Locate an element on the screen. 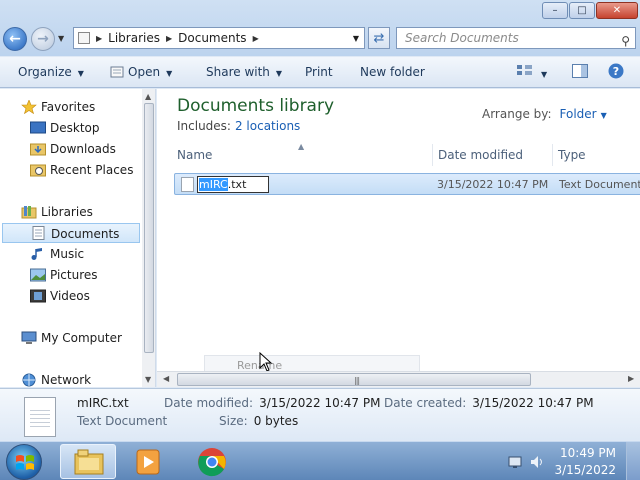 Image resolution: width=640 pixels, height=480 pixels. refresh-button: ⇄ is located at coordinates (379, 38).